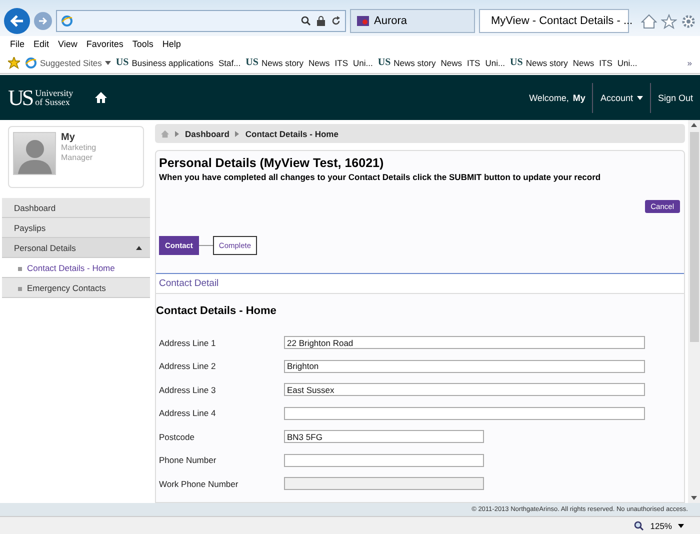  What do you see at coordinates (76, 288) in the screenshot?
I see `sidebar-item: Emergency Contacts` at bounding box center [76, 288].